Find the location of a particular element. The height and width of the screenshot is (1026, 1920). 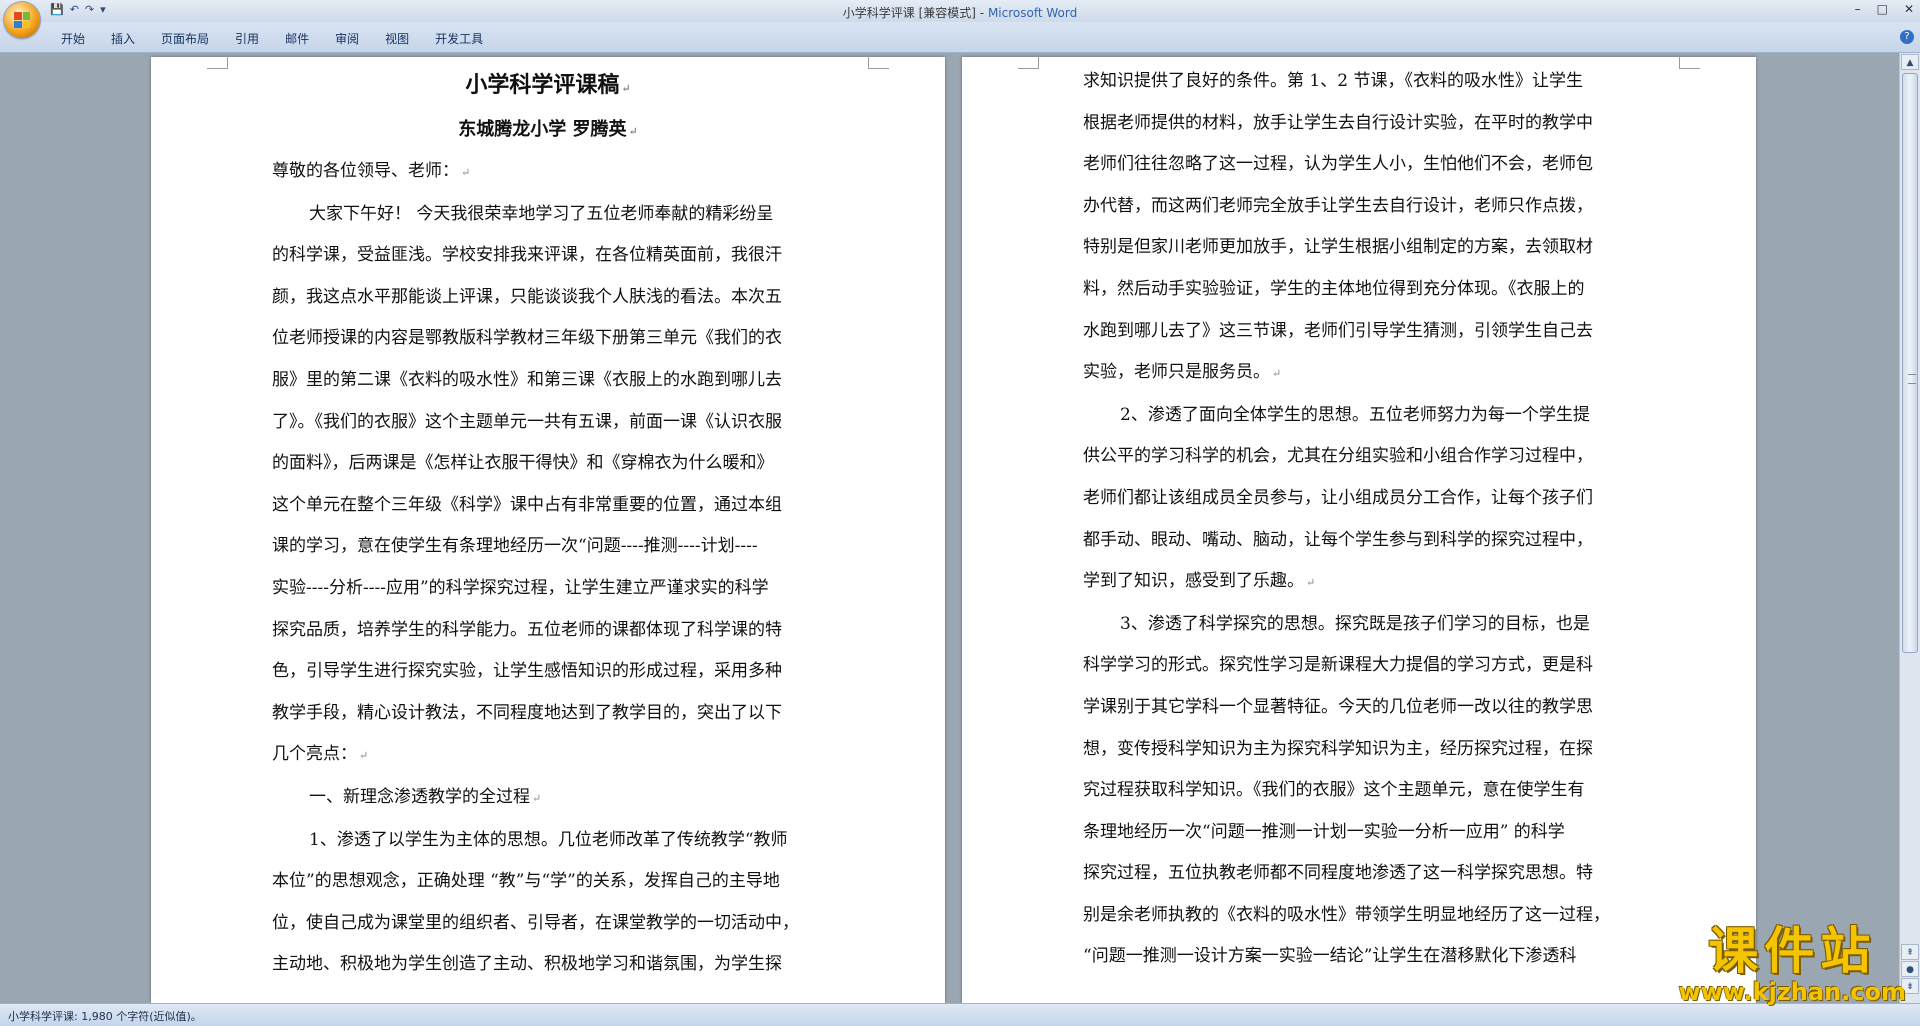

line-text: 课的学习，意在使学生有条理地经历一次“问题----推测----计划---- is located at coordinates (515, 546).